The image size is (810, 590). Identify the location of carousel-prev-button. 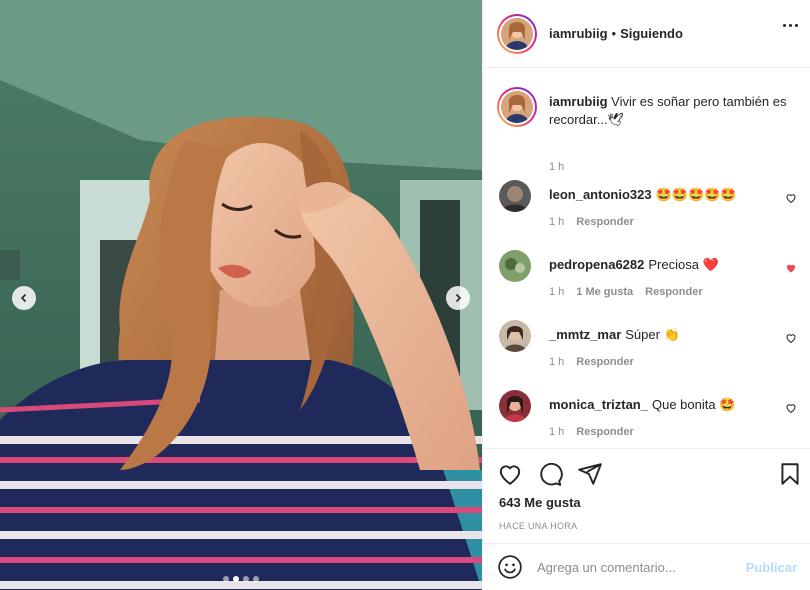
(24, 298).